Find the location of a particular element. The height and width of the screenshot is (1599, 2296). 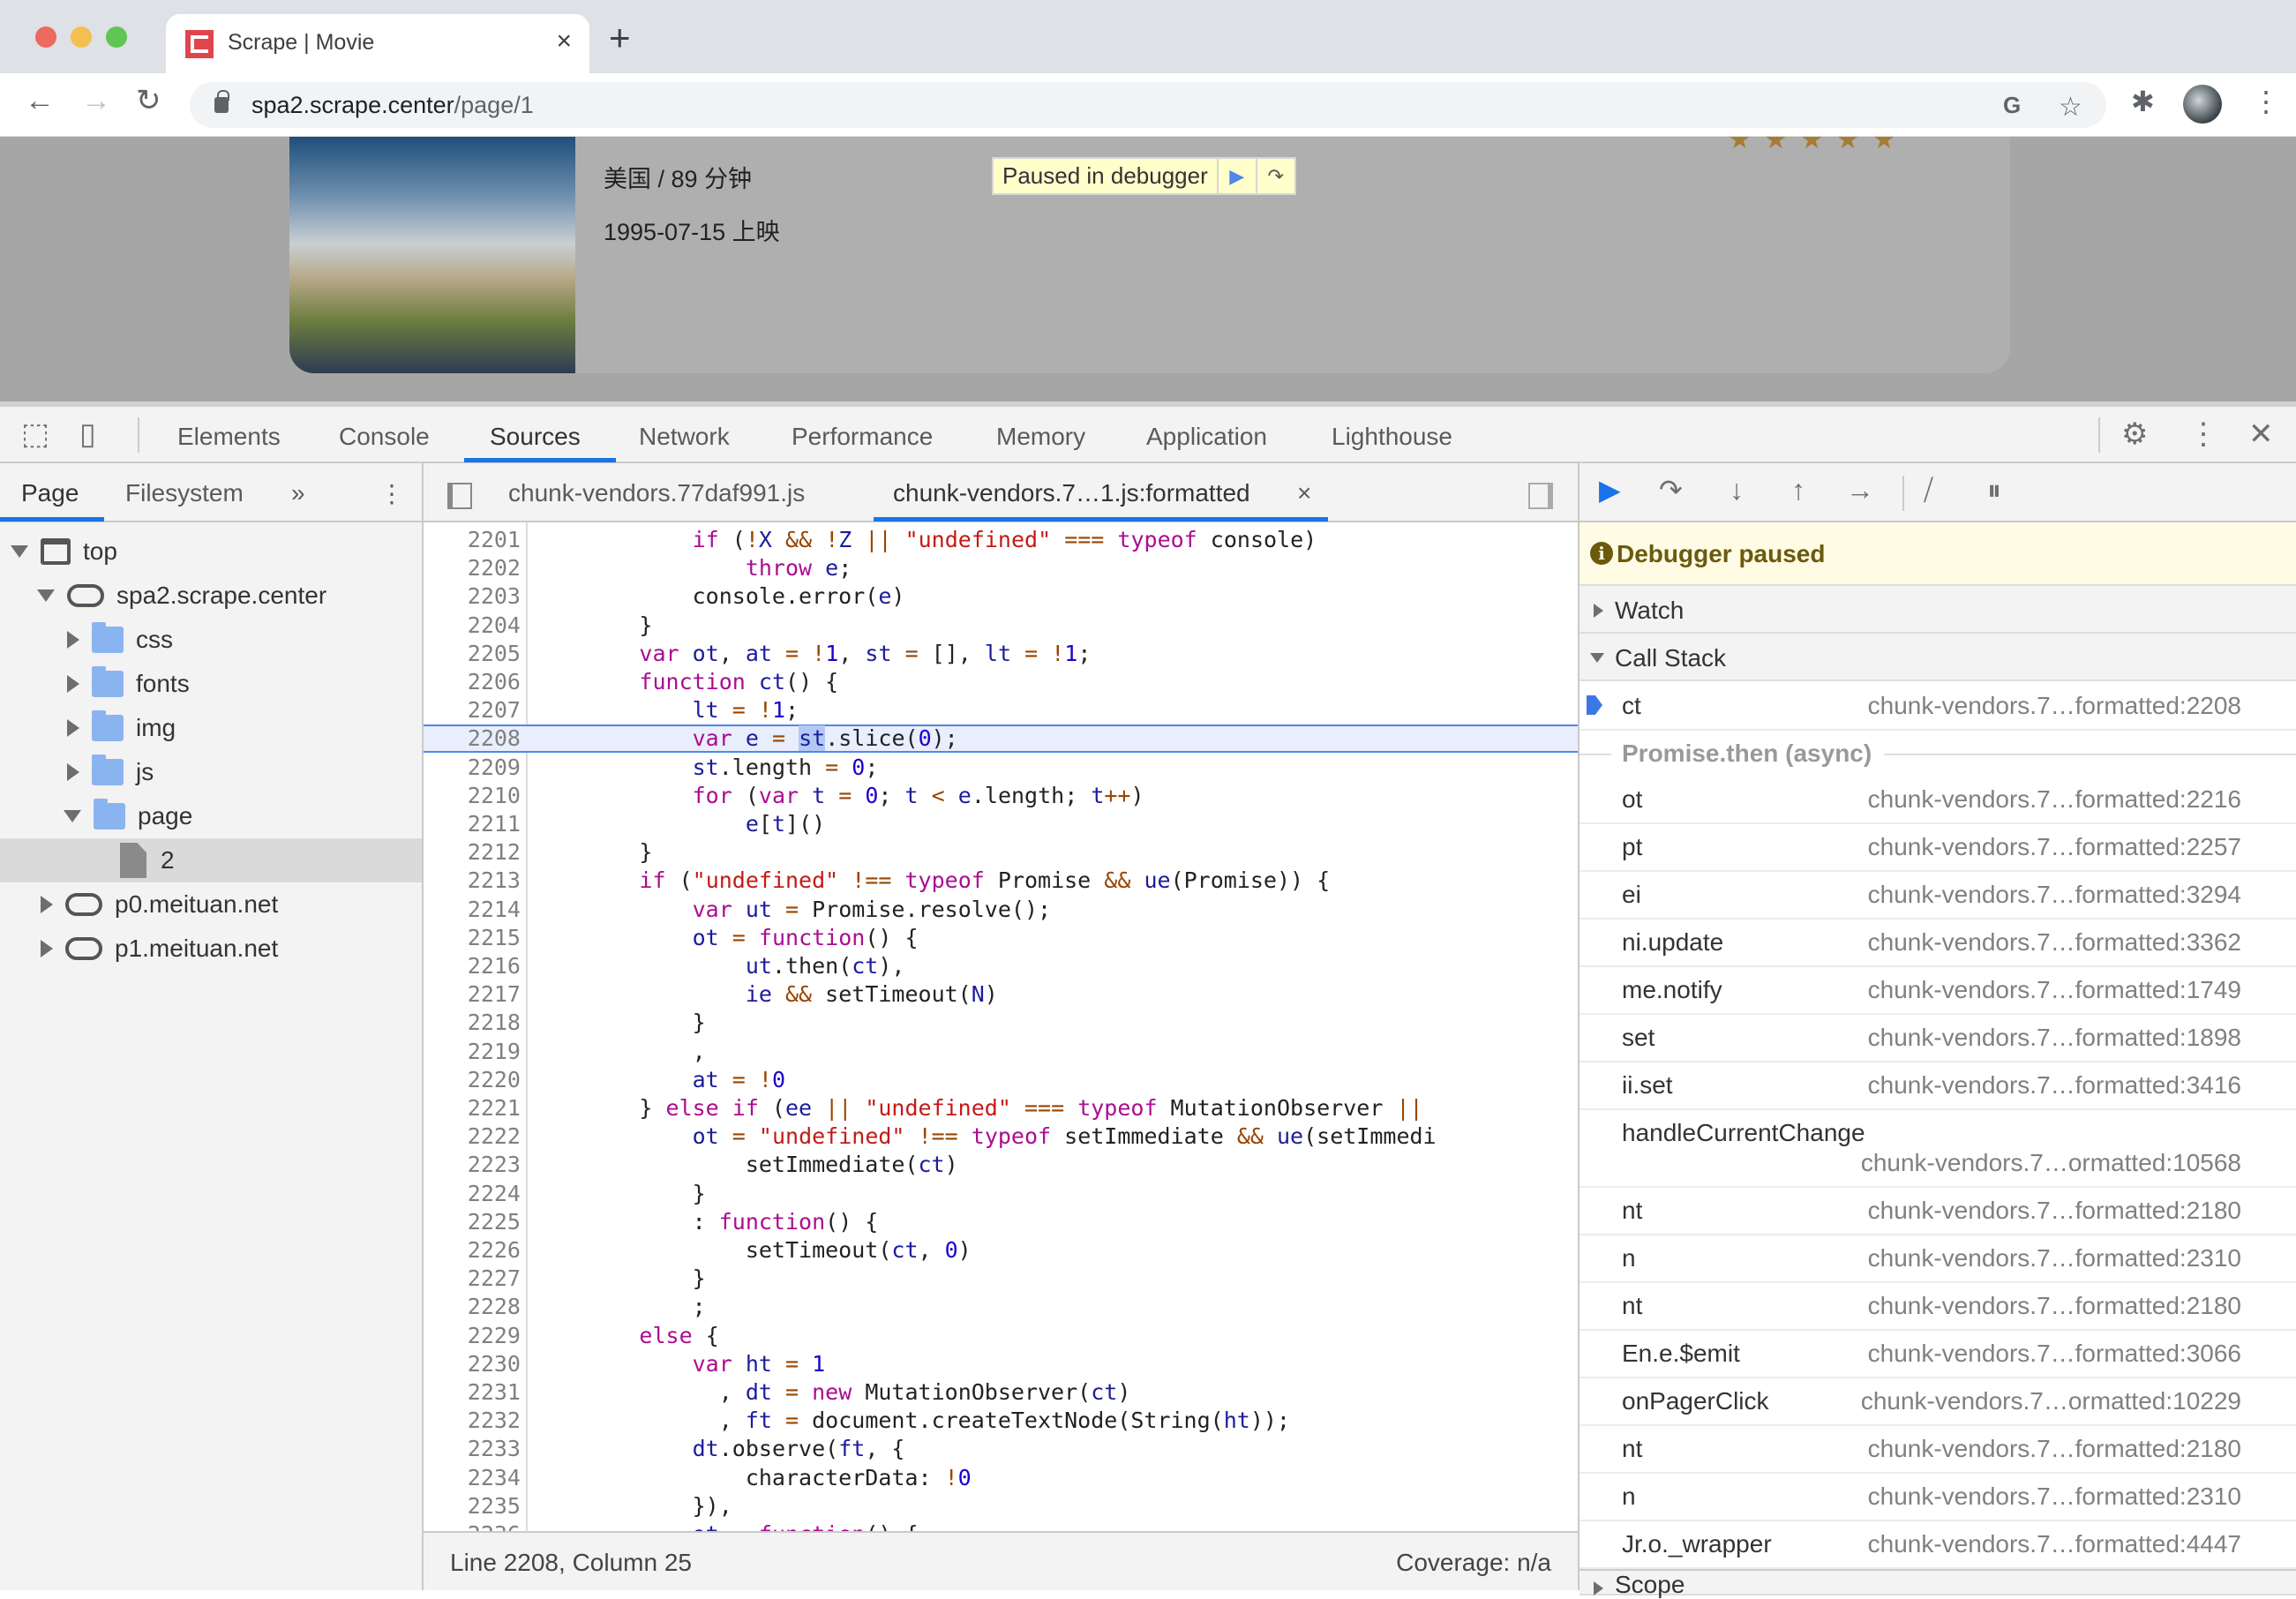

line-number: 2202 is located at coordinates (472, 568).